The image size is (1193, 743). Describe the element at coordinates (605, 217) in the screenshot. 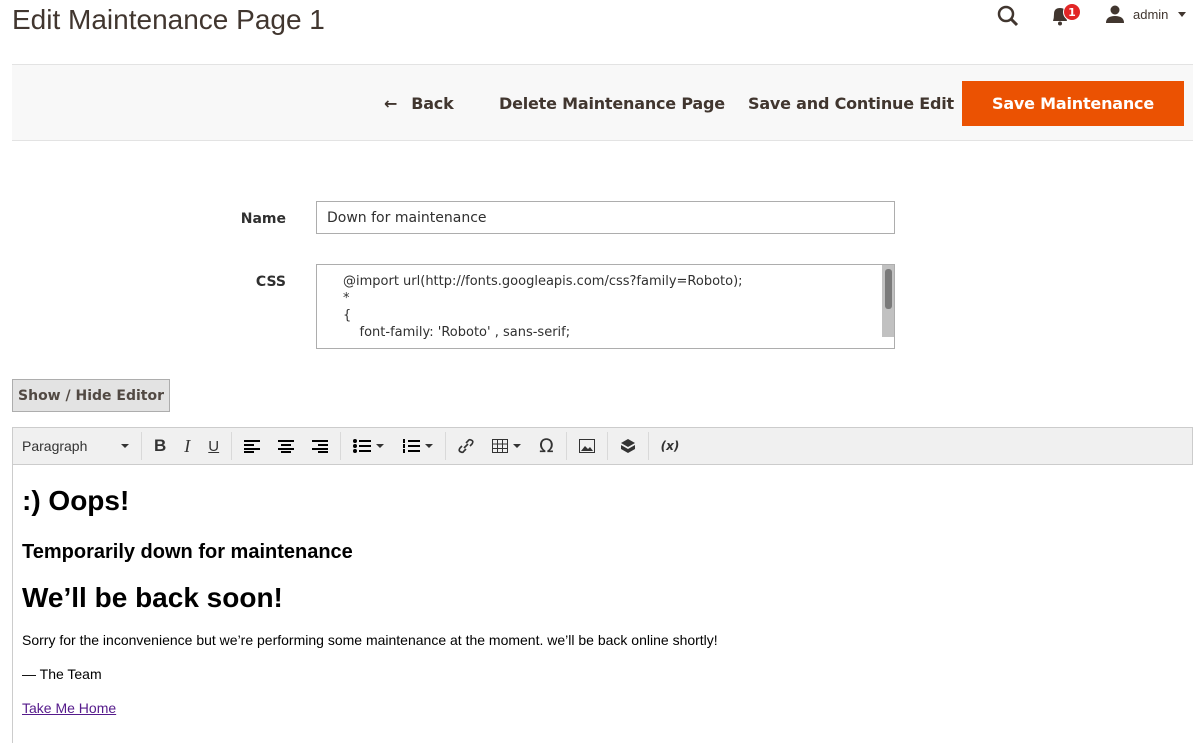

I see `name-input` at that location.